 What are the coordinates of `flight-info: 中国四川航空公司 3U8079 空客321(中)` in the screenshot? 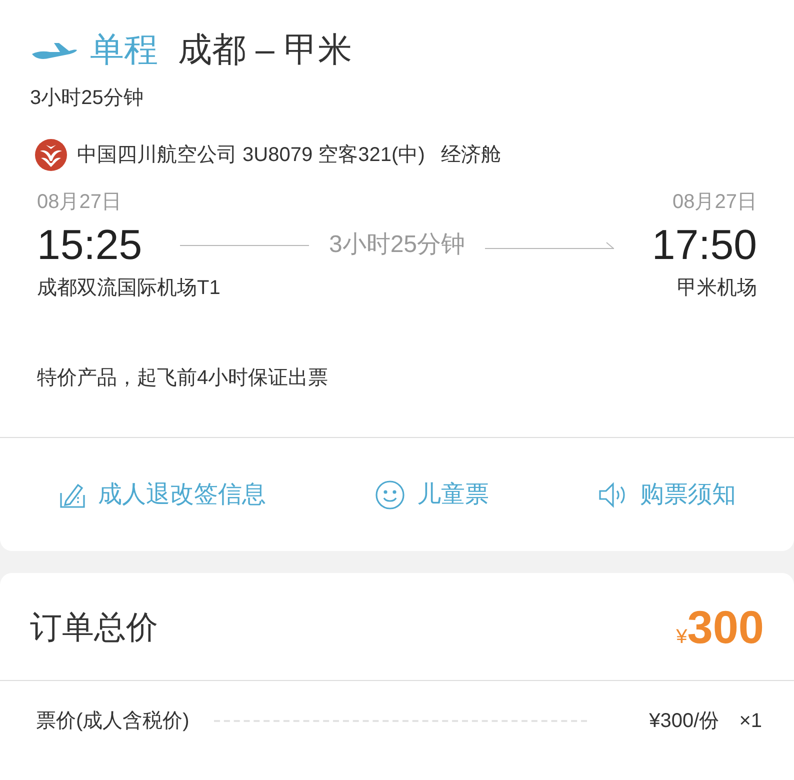 It's located at (251, 155).